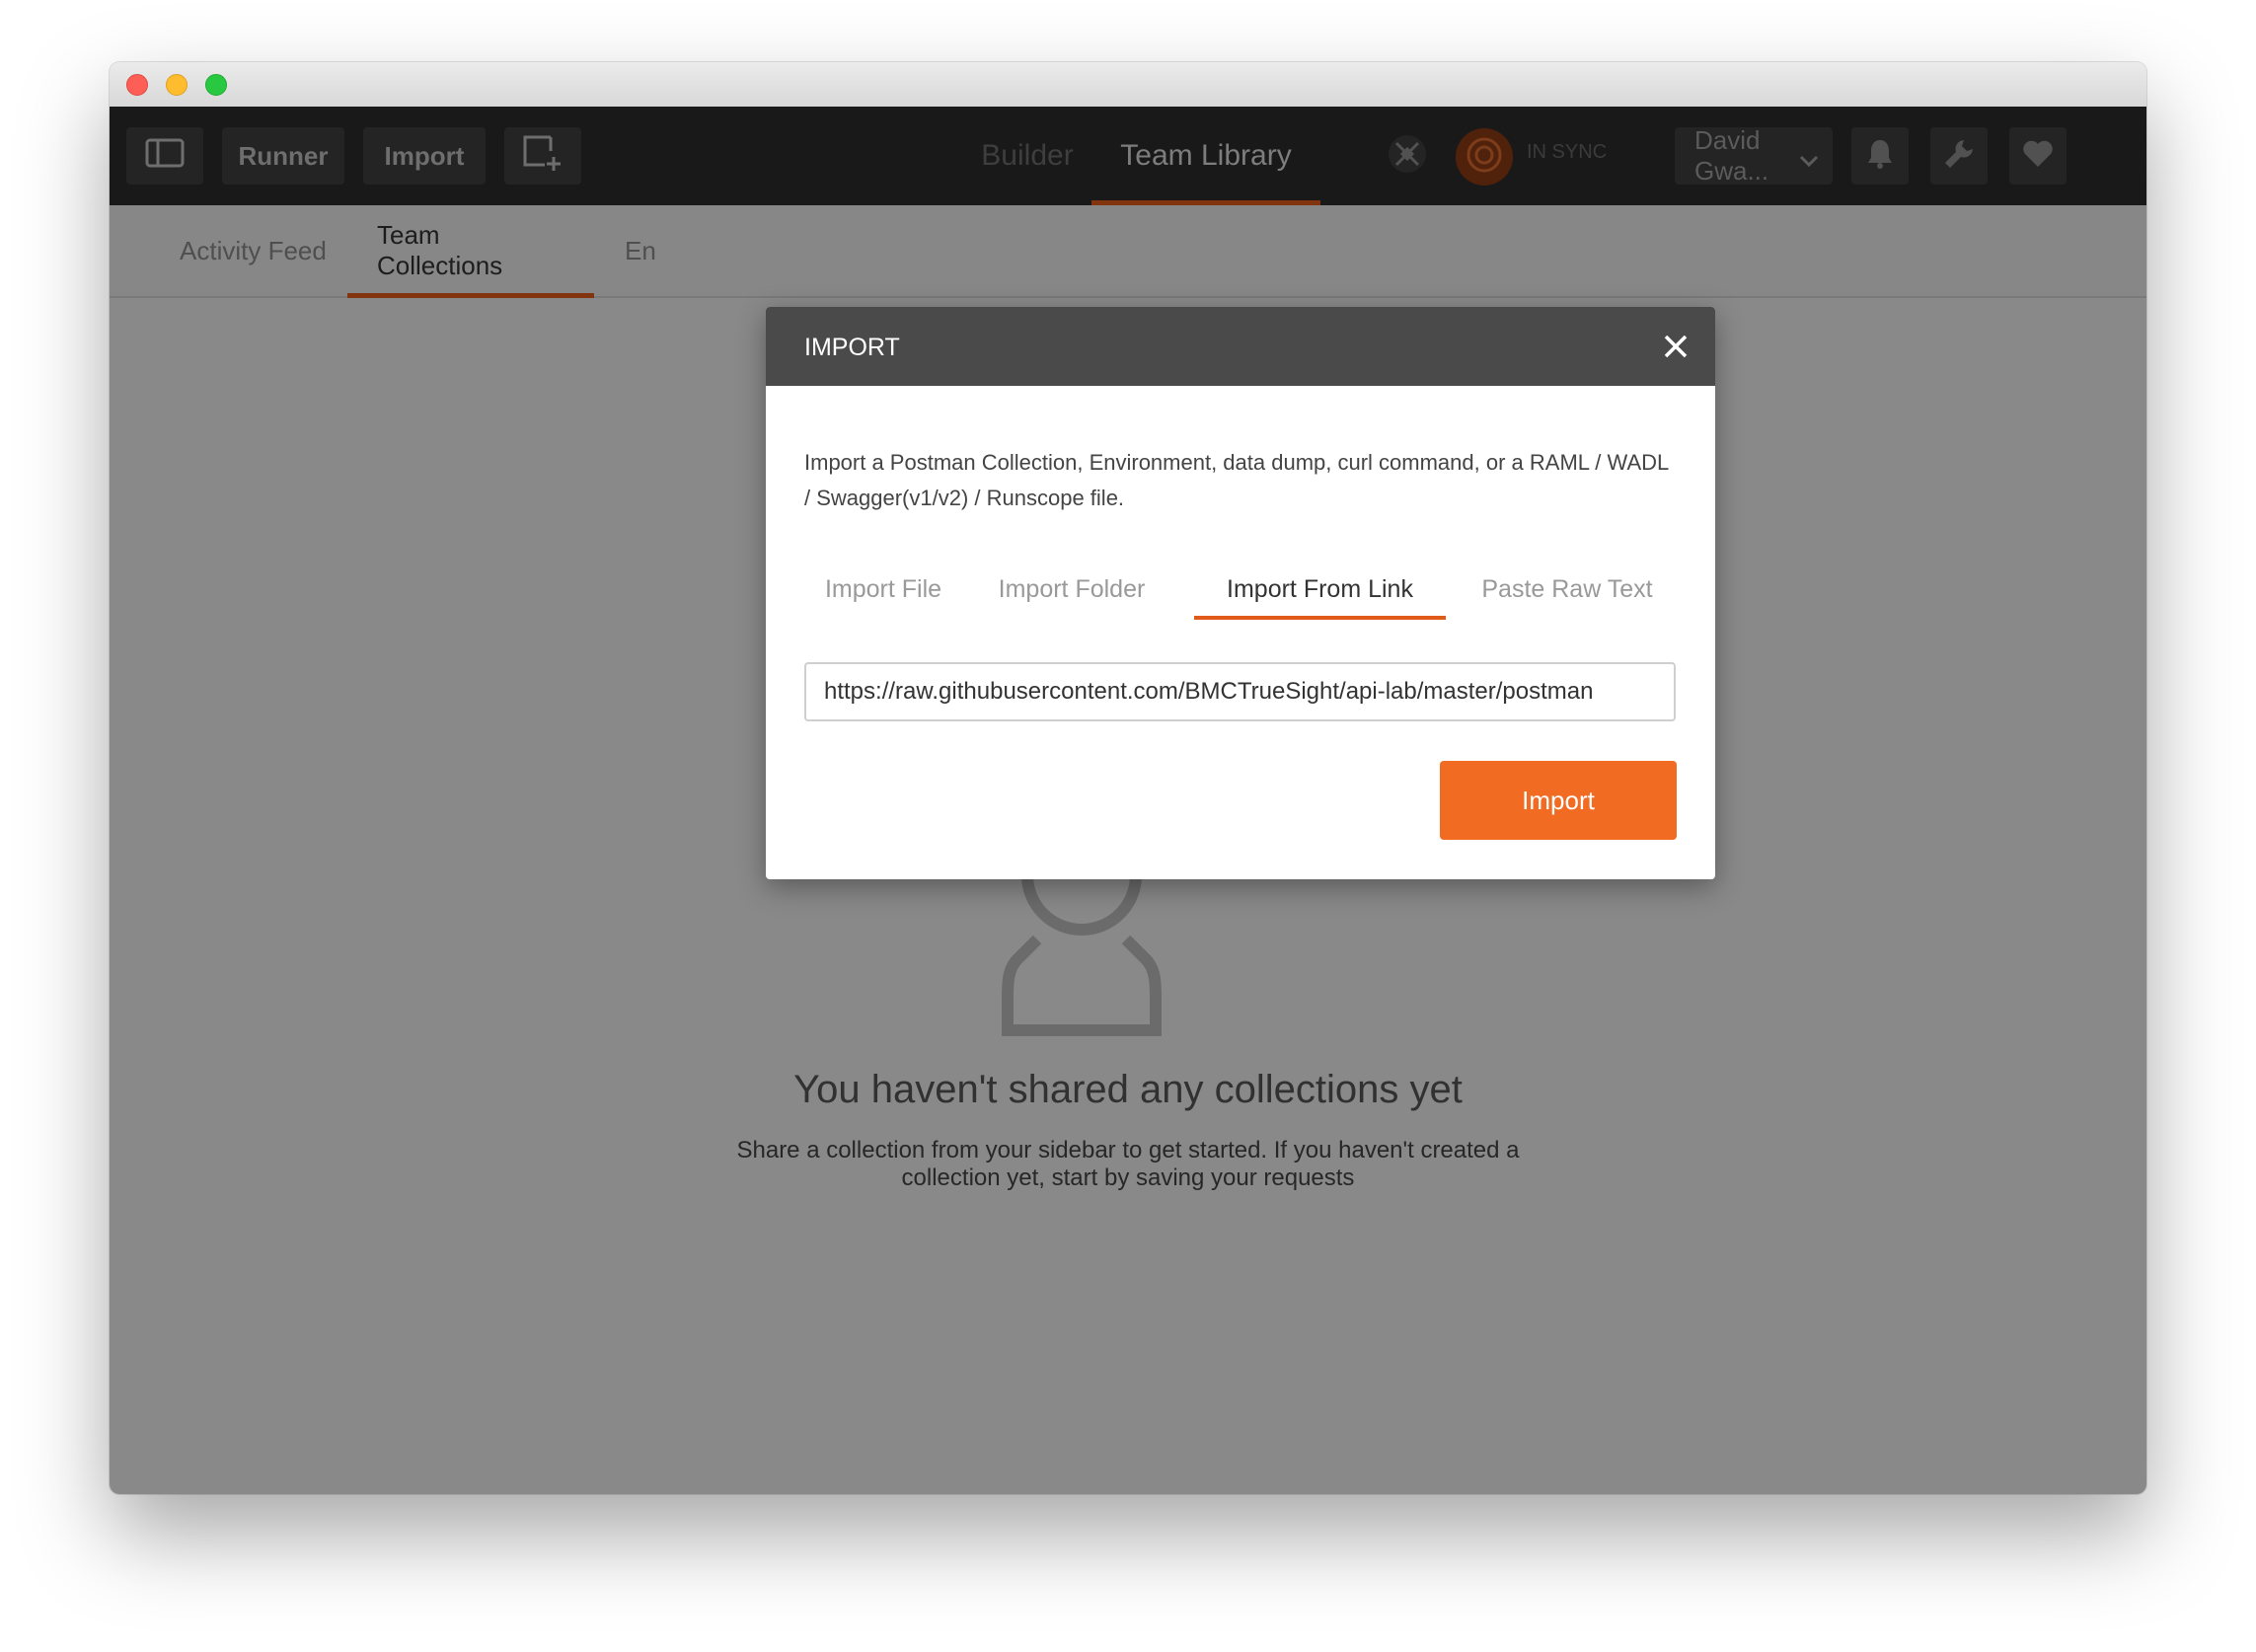 The image size is (2256, 1652). Describe the element at coordinates (1559, 800) in the screenshot. I see `import-submit-button: Import` at that location.